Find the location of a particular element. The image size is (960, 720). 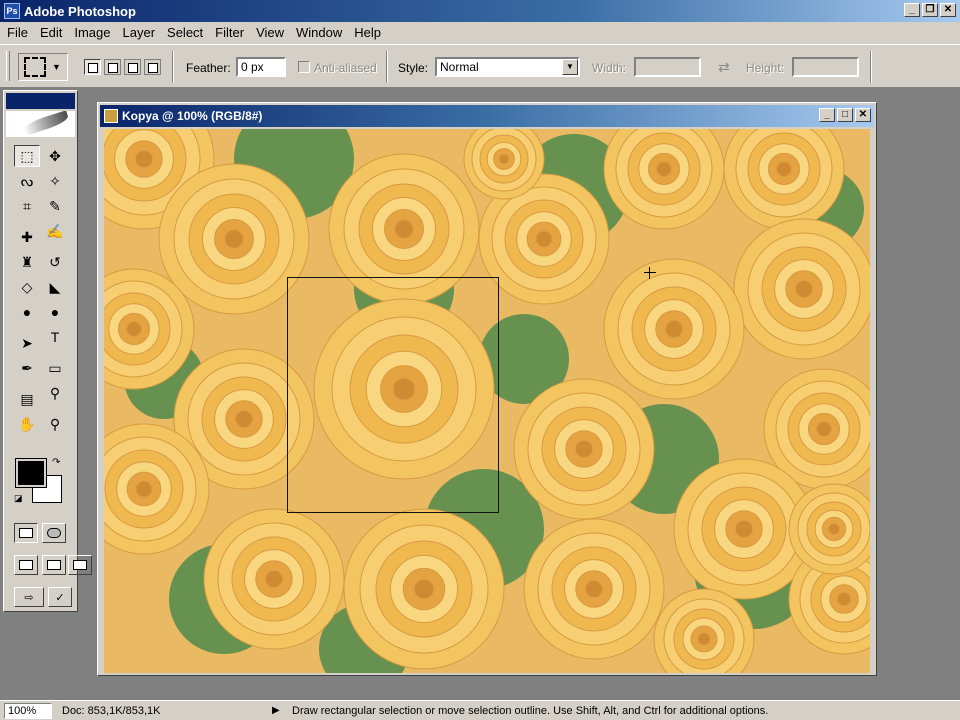

imageready-icon: ✓ is located at coordinates (60, 597).